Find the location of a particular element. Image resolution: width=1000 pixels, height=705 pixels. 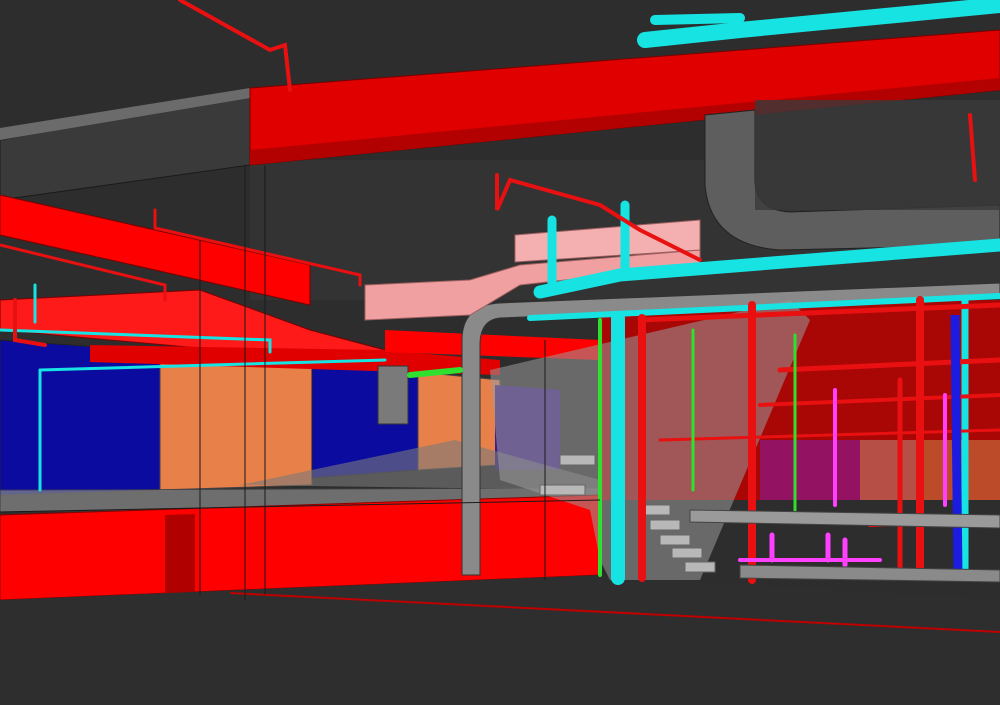

lower-red-beam-dark is located at coordinates (180, 554).